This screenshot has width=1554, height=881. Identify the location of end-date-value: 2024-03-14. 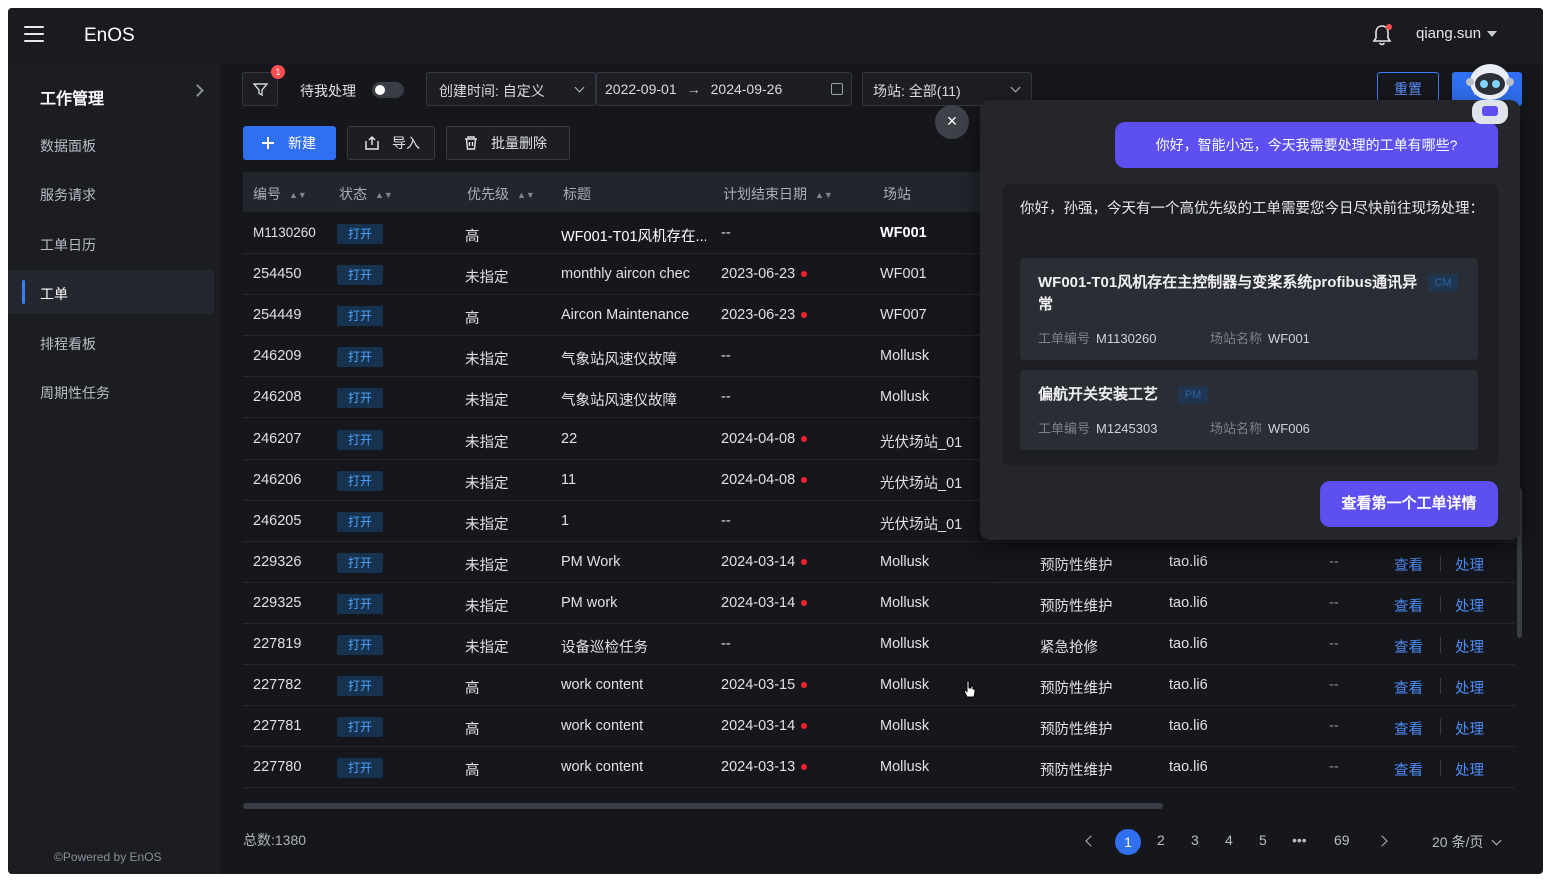
(758, 602).